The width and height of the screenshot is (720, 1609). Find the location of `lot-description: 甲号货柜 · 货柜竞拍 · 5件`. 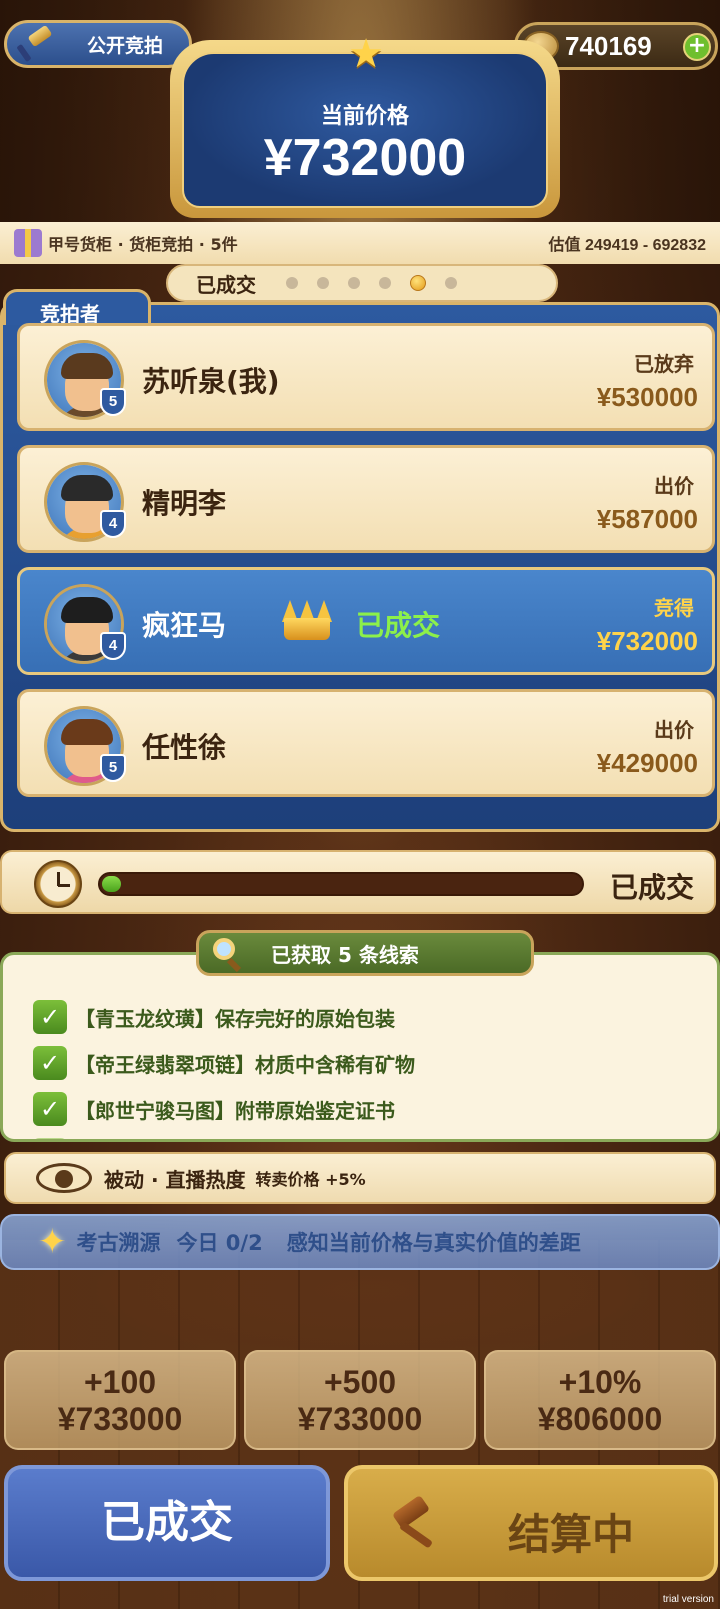

lot-description: 甲号货柜 · 货柜竞拍 · 5件 is located at coordinates (143, 244).